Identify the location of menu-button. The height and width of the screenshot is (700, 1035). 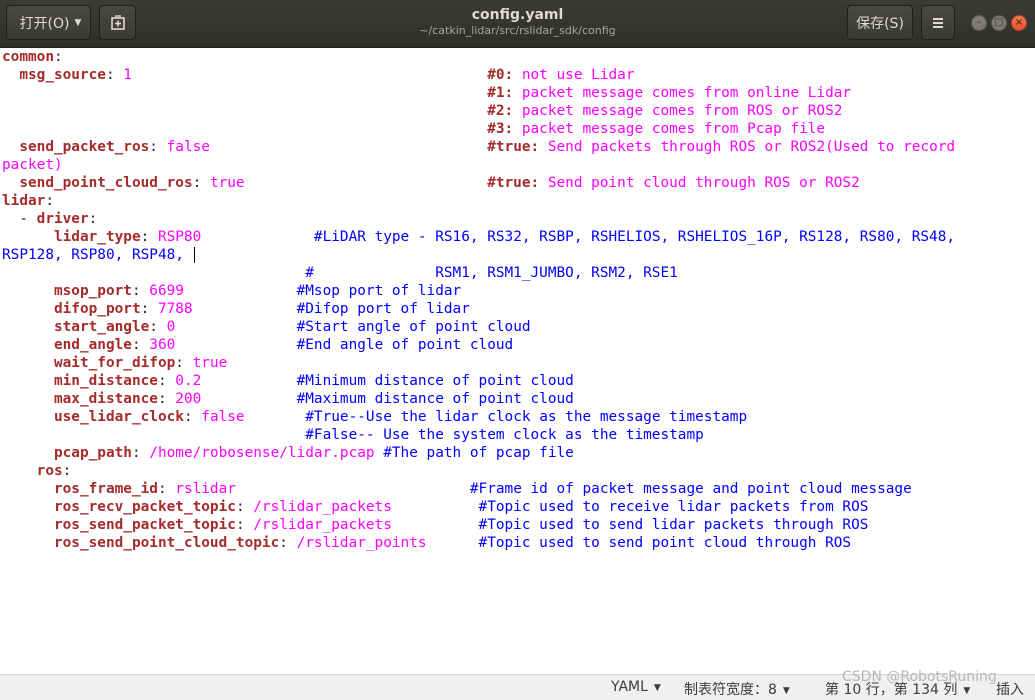
(938, 22).